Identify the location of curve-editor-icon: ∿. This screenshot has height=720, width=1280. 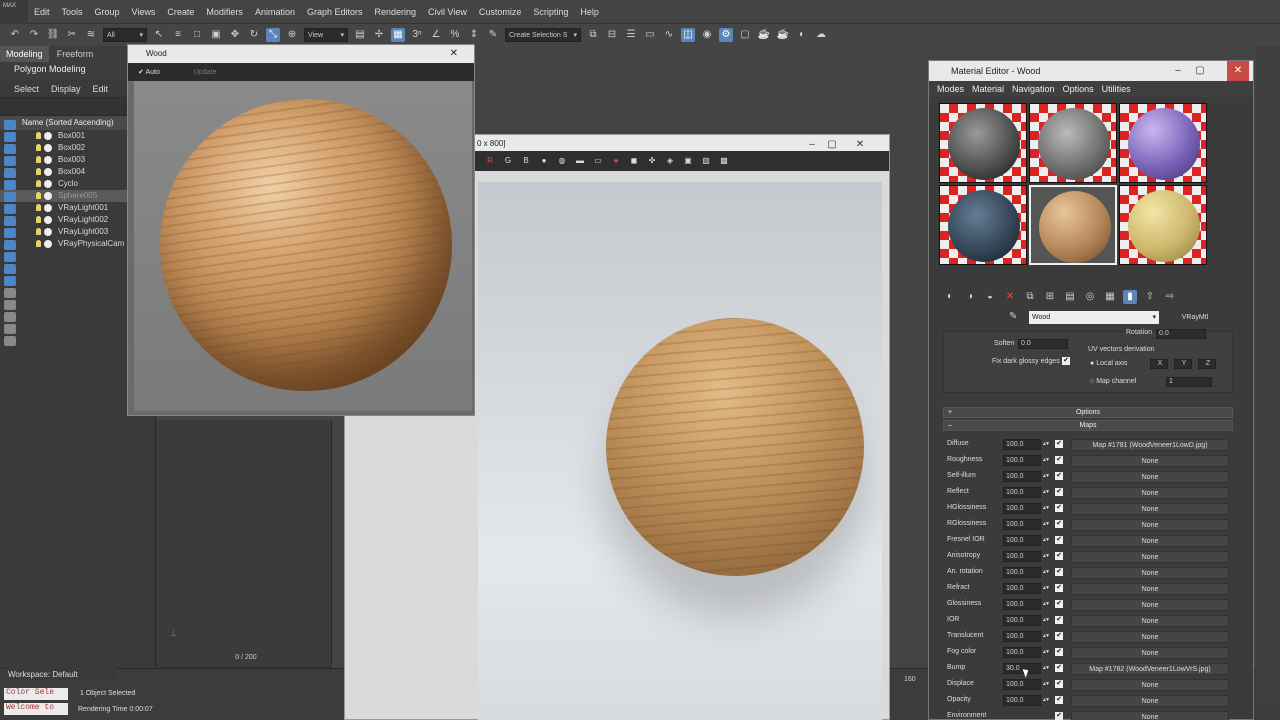
(669, 35).